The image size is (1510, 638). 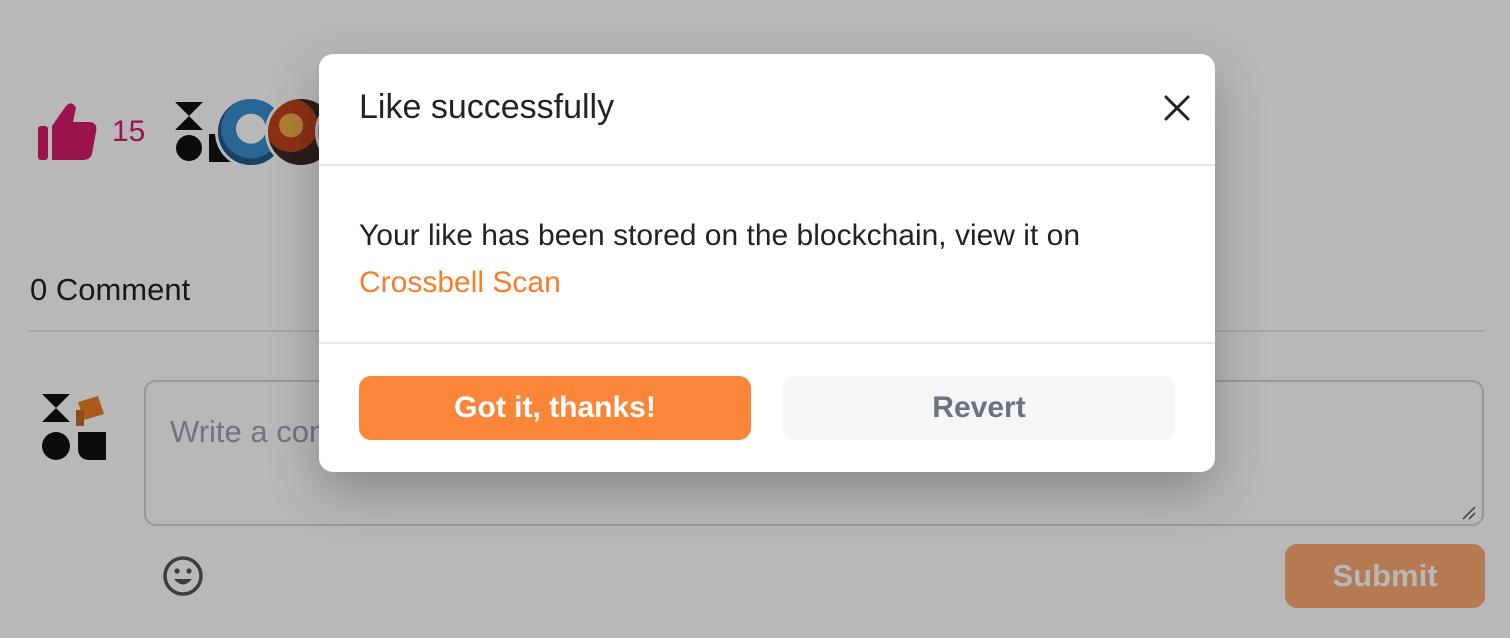 I want to click on crossbell-scan-link: Crossbell Scan, so click(x=460, y=282).